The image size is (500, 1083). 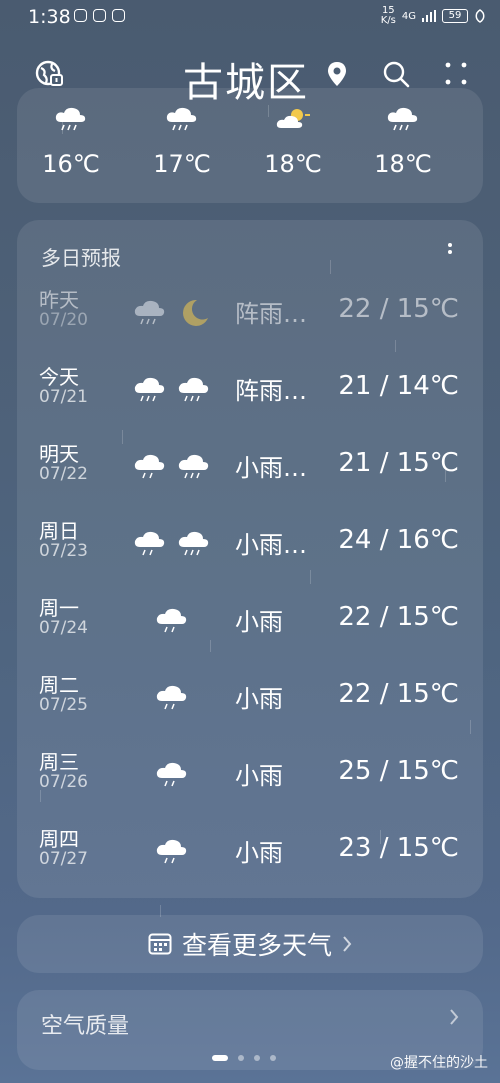 I want to click on status-bar: 1:38 15 K/s 4G 59, so click(x=250, y=17).